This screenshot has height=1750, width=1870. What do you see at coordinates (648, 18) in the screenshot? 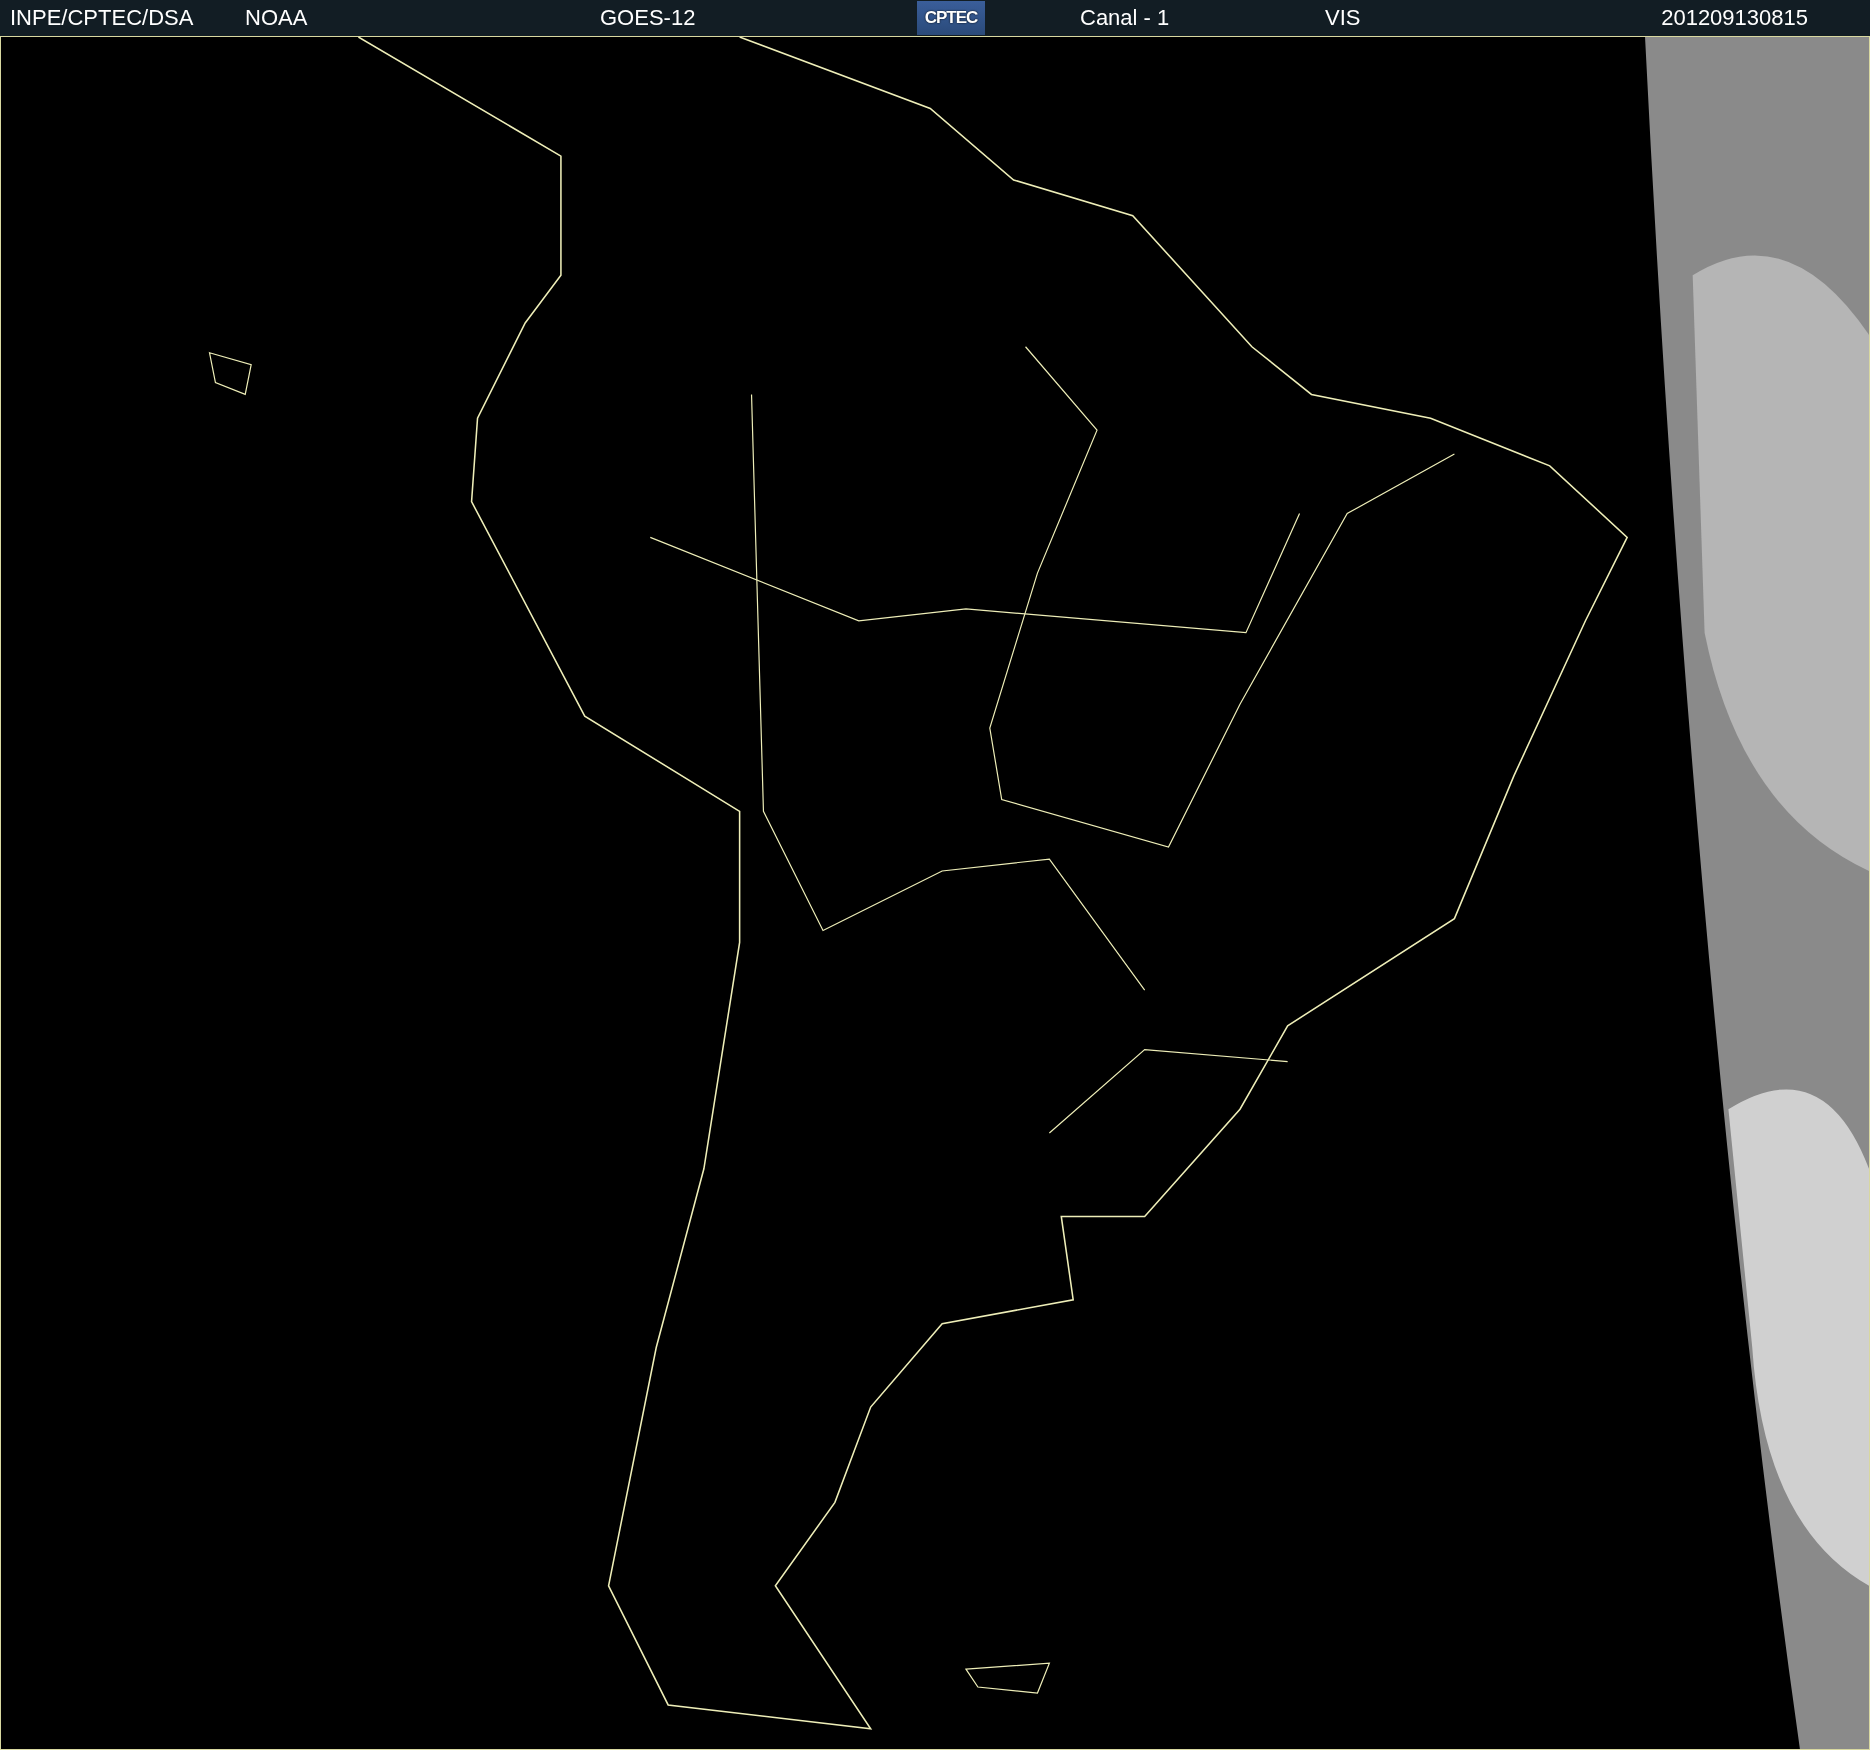
I see `header-label: GOES-12` at bounding box center [648, 18].